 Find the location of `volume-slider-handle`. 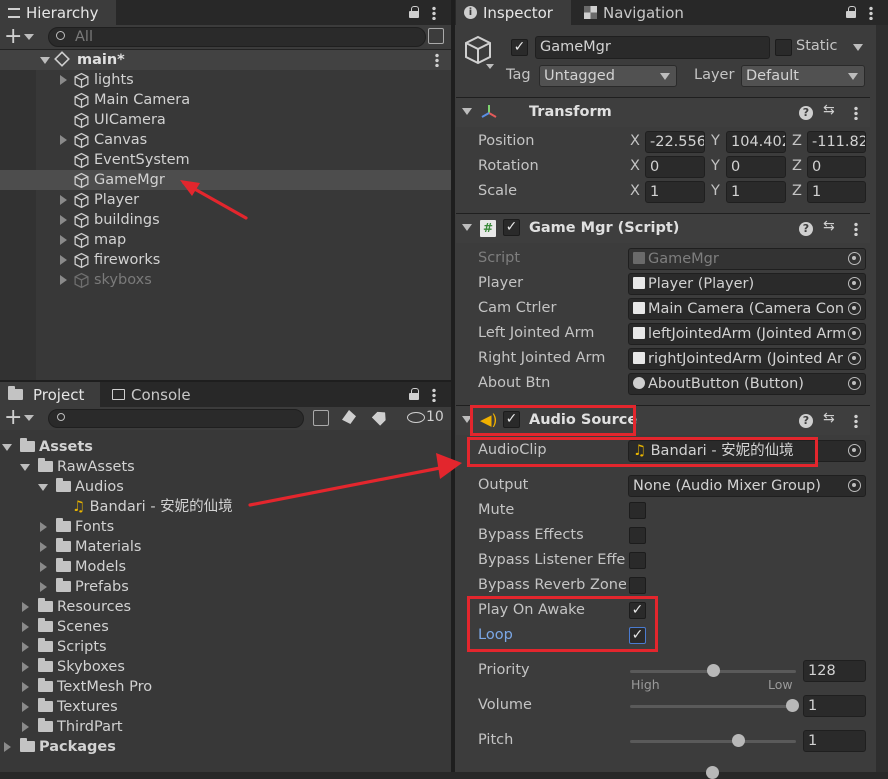

volume-slider-handle is located at coordinates (792, 705).